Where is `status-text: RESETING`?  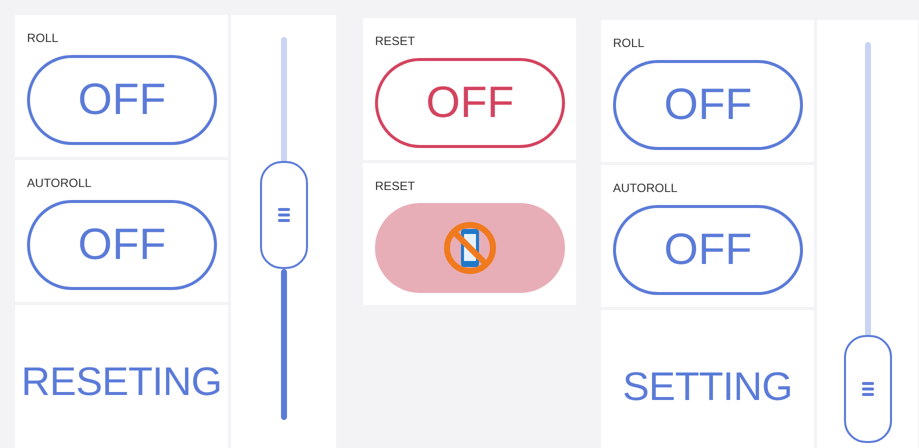 status-text: RESETING is located at coordinates (121, 382).